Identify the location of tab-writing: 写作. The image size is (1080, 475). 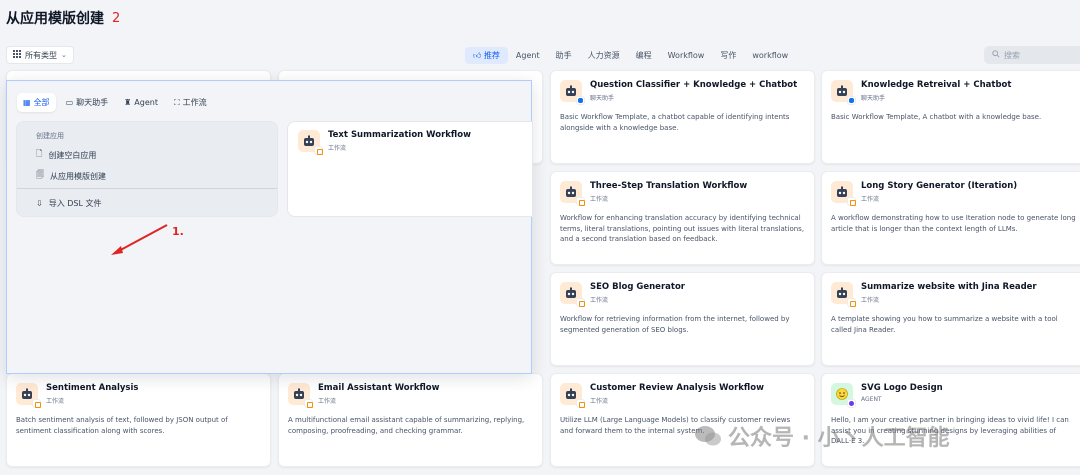
(728, 55).